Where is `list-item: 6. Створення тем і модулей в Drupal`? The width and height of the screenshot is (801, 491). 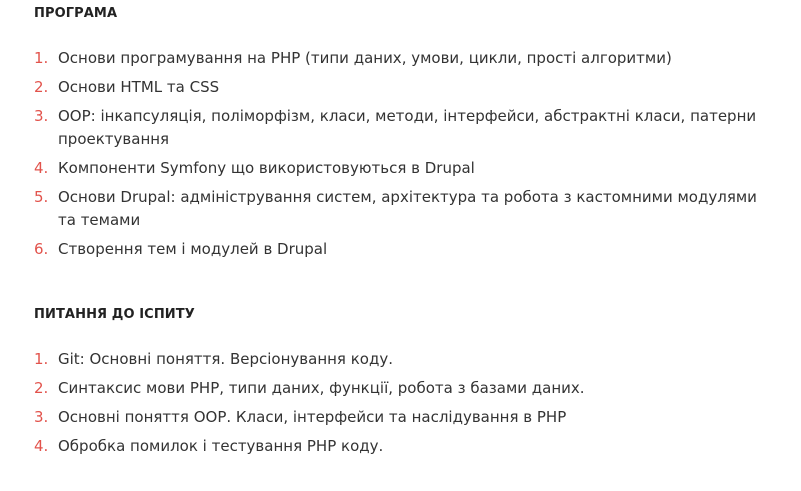 list-item: 6. Створення тем і модулей в Drupal is located at coordinates (400, 249).